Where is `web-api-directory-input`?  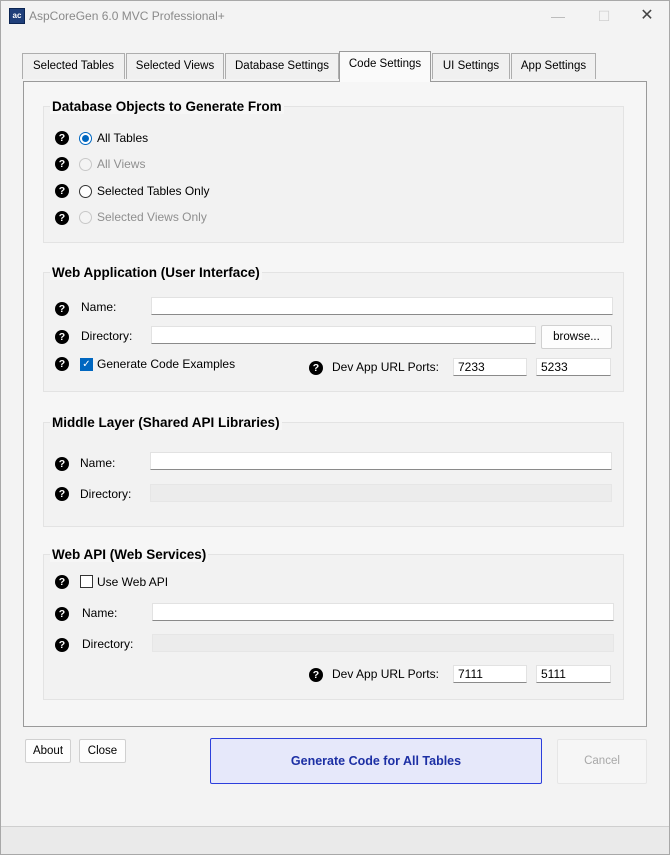
web-api-directory-input is located at coordinates (383, 643).